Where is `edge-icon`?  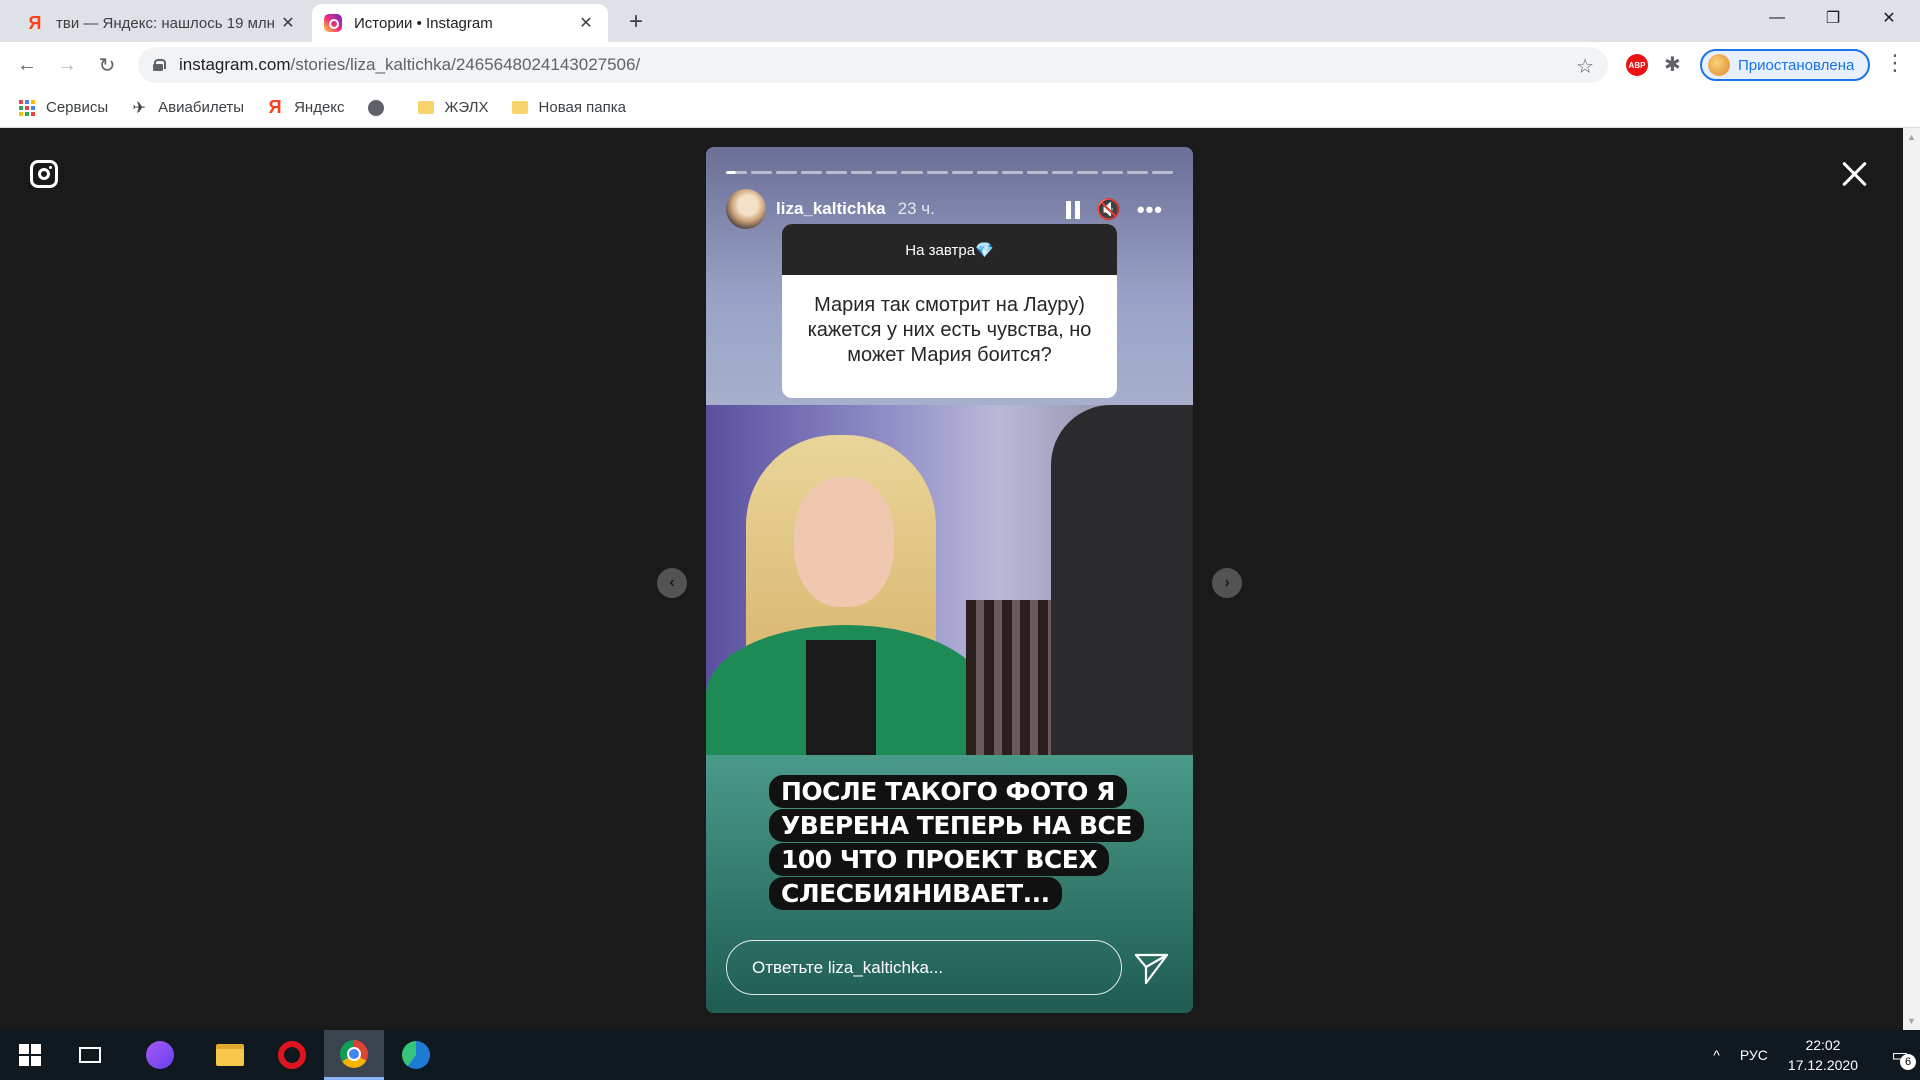 edge-icon is located at coordinates (416, 1055).